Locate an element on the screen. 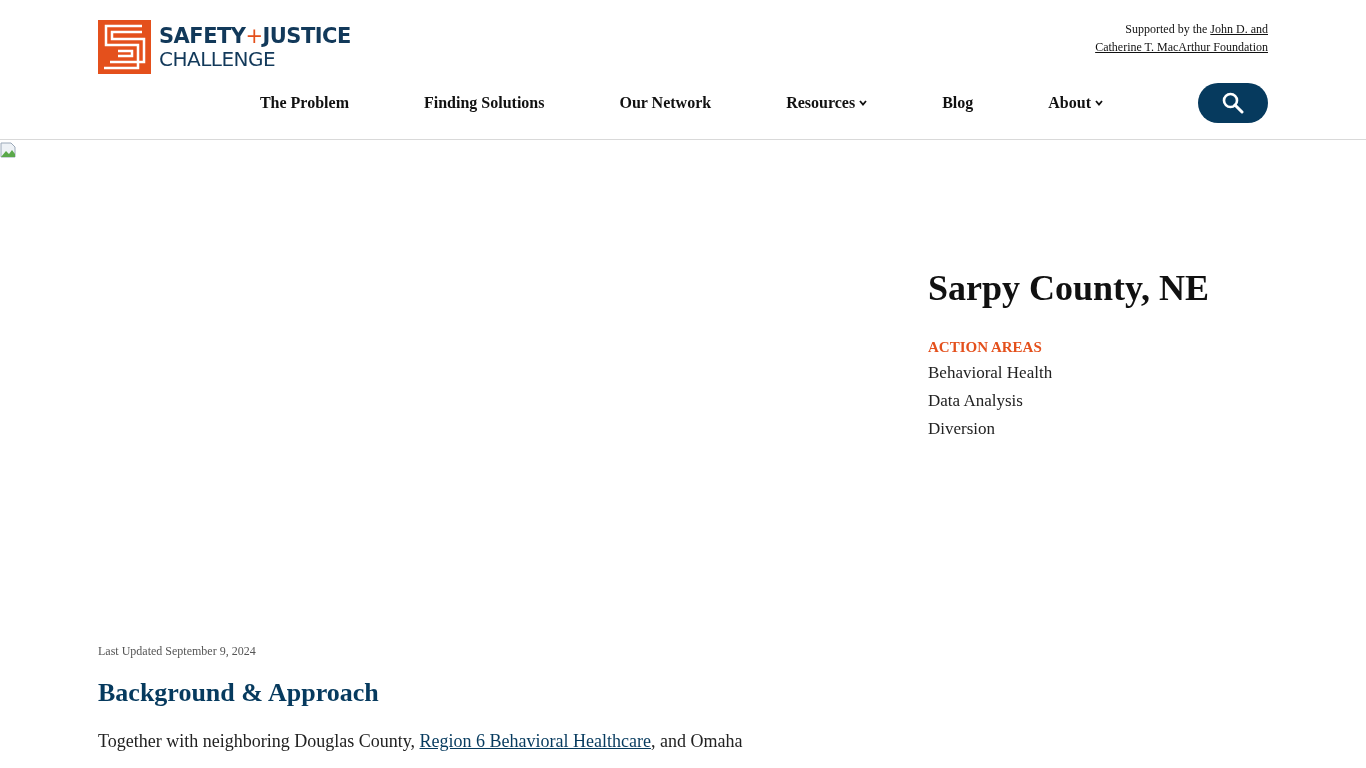  logo-wordmark: SAFETY+JUSTICE is located at coordinates (255, 36).